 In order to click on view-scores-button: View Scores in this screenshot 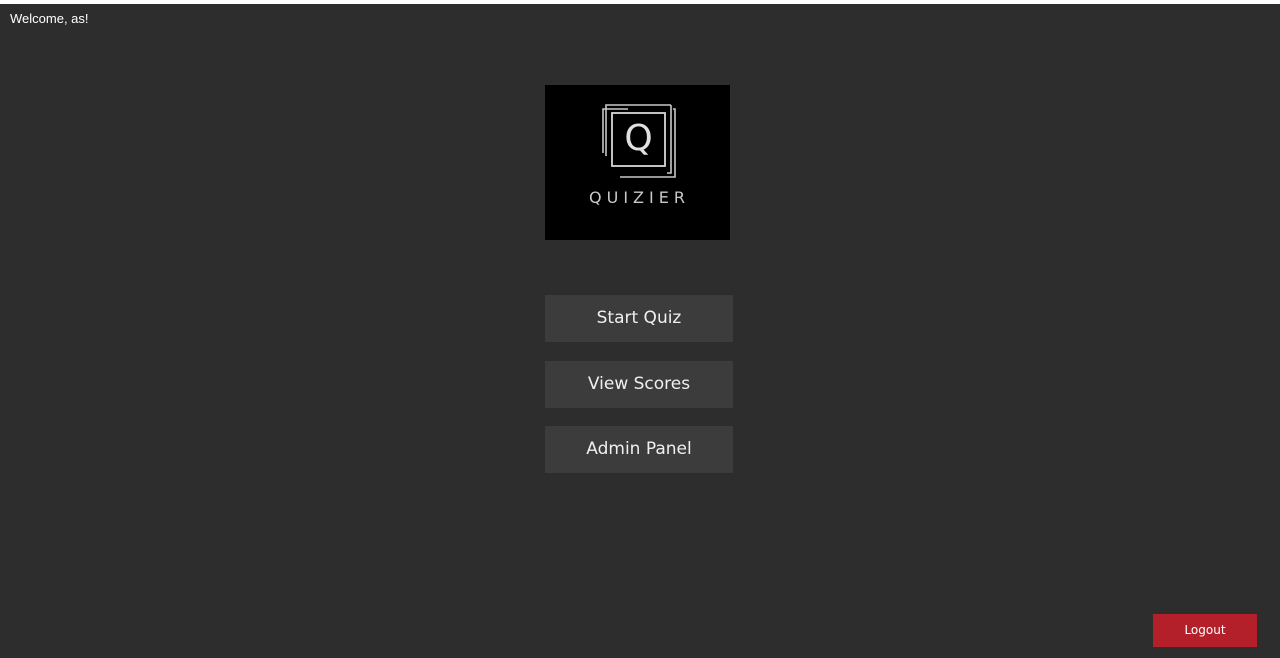, I will do `click(639, 384)`.